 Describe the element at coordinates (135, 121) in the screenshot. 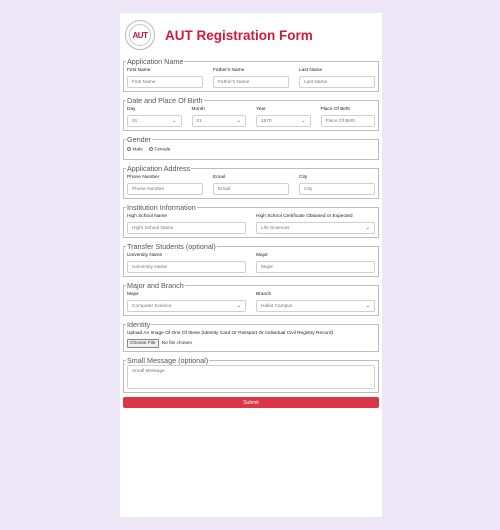

I see `day-value: 01` at that location.